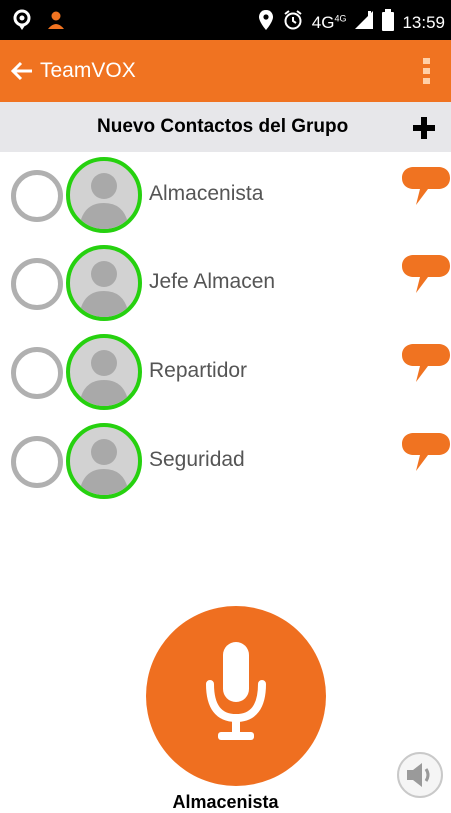  Describe the element at coordinates (223, 126) in the screenshot. I see `group-header-title: Nuevo Contactos del Grupo` at that location.